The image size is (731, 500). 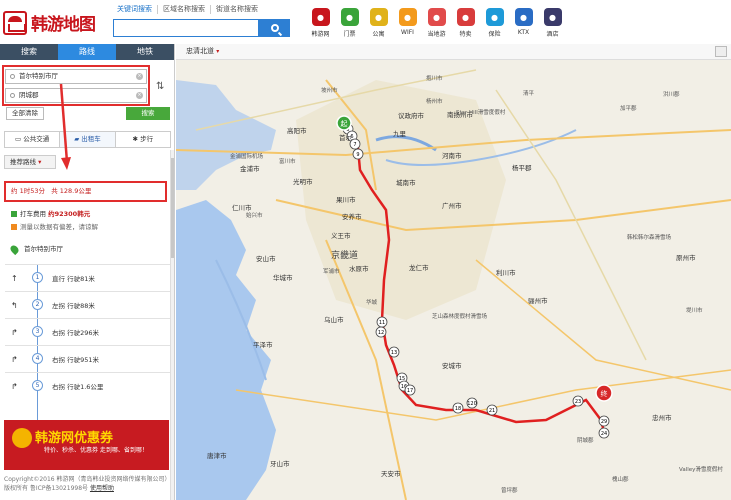 I want to click on route-node: 18, so click(x=458, y=408).